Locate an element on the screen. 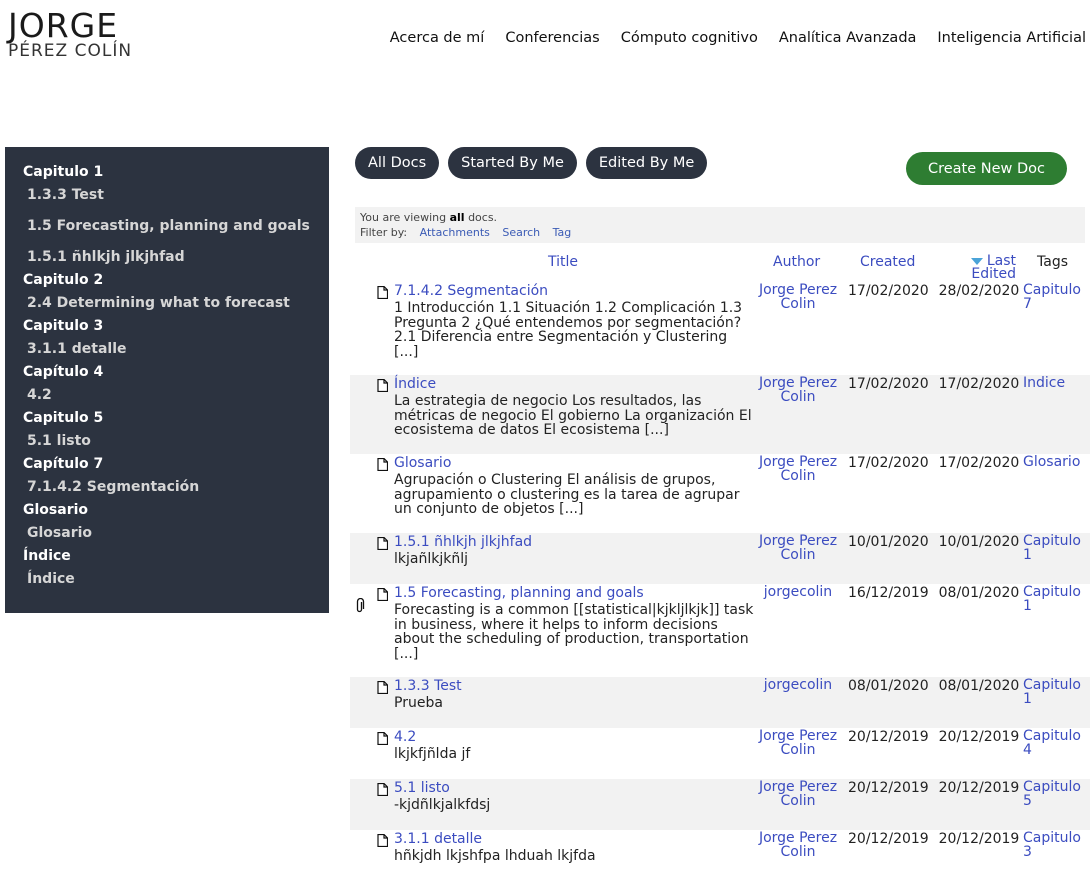 This screenshot has width=1092, height=881. doc-title-link: 1.5.1 ñhlkjh jlkjhfad is located at coordinates (574, 542).